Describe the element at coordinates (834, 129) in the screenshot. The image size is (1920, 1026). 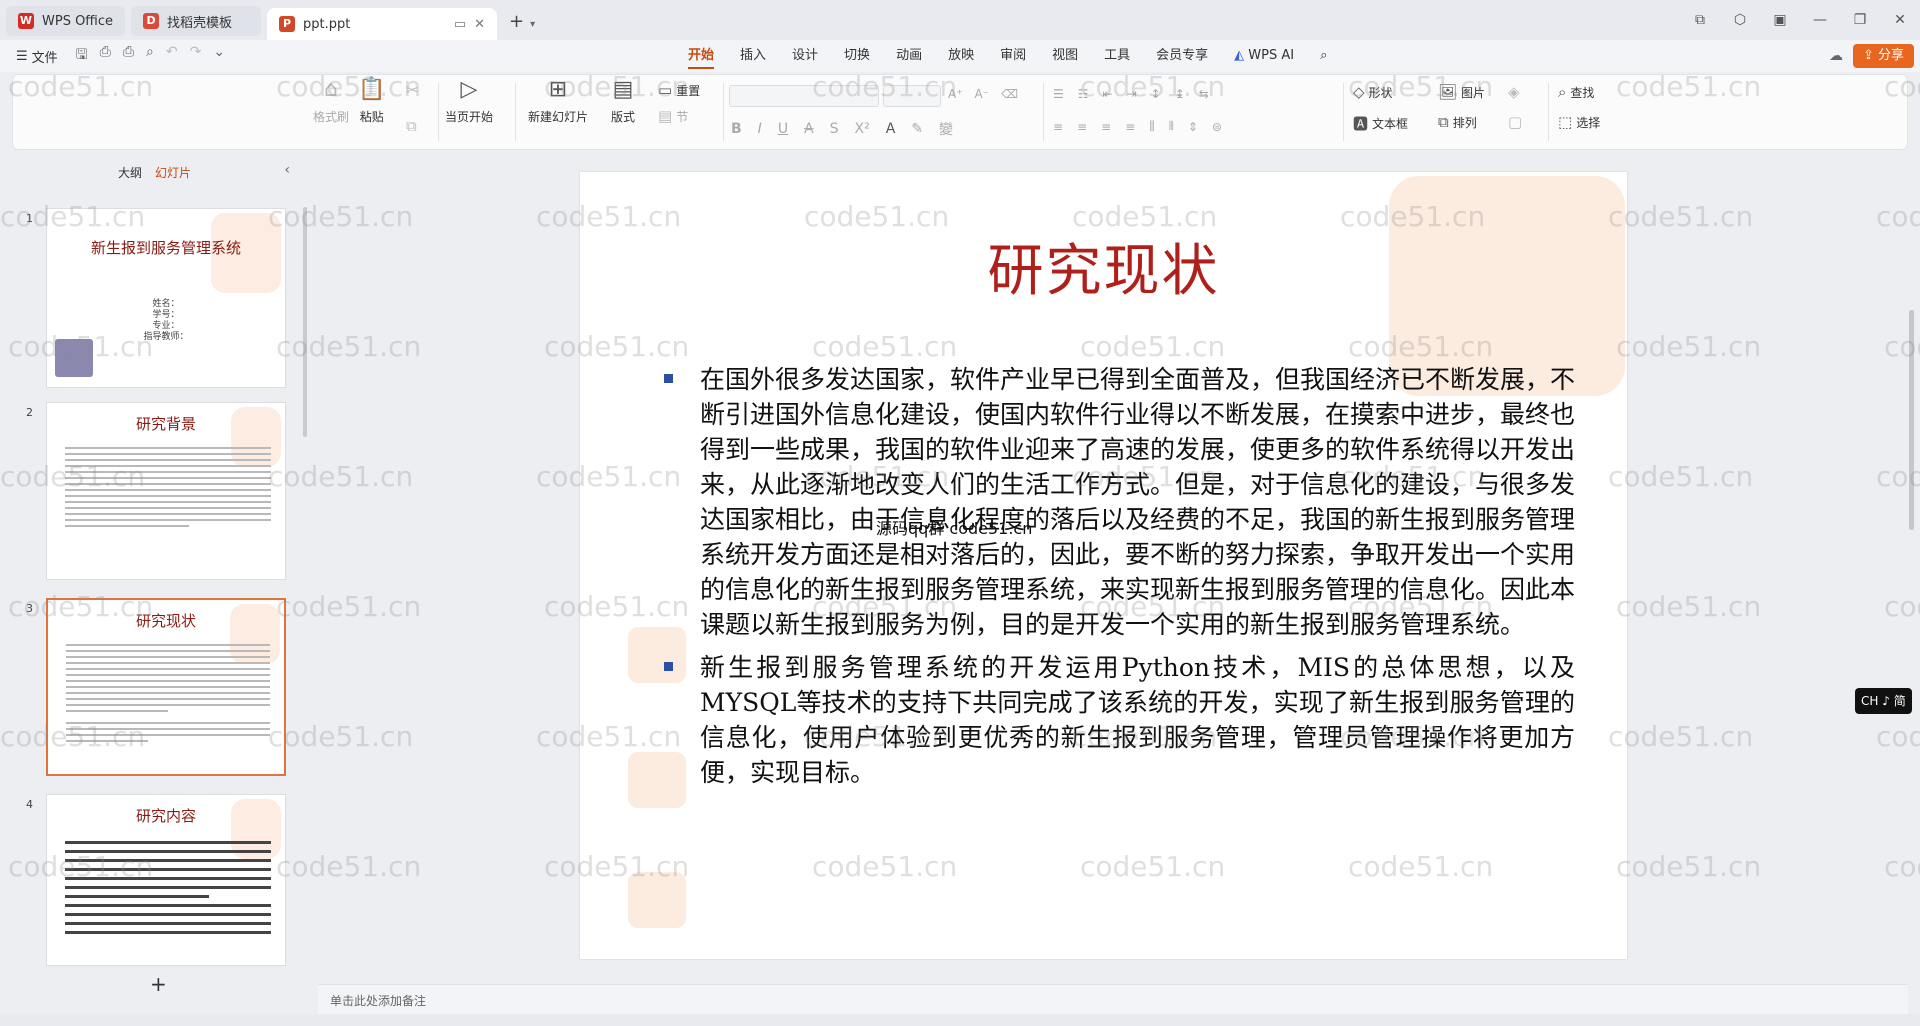
I see `shadow-icon: S` at that location.